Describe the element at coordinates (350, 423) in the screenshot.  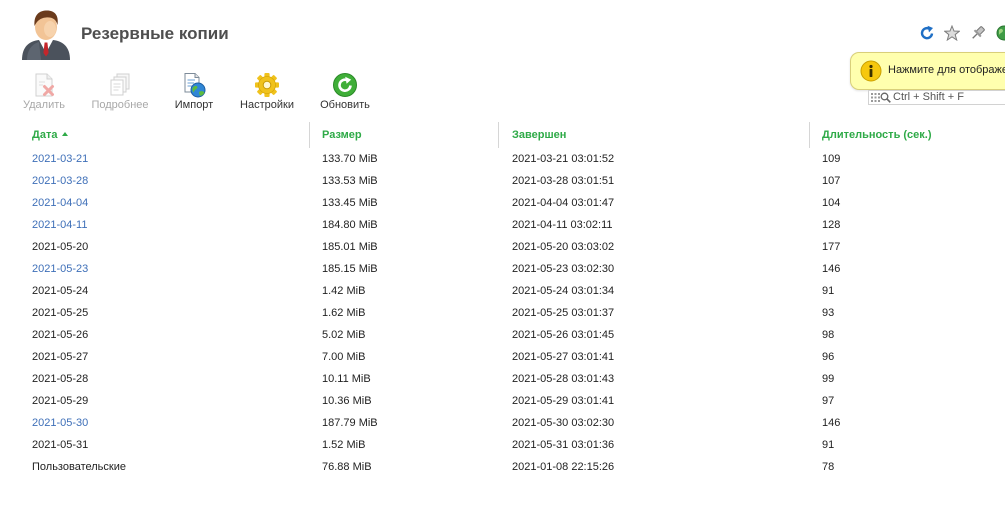
I see `backup-size: 187.79 MiB` at that location.